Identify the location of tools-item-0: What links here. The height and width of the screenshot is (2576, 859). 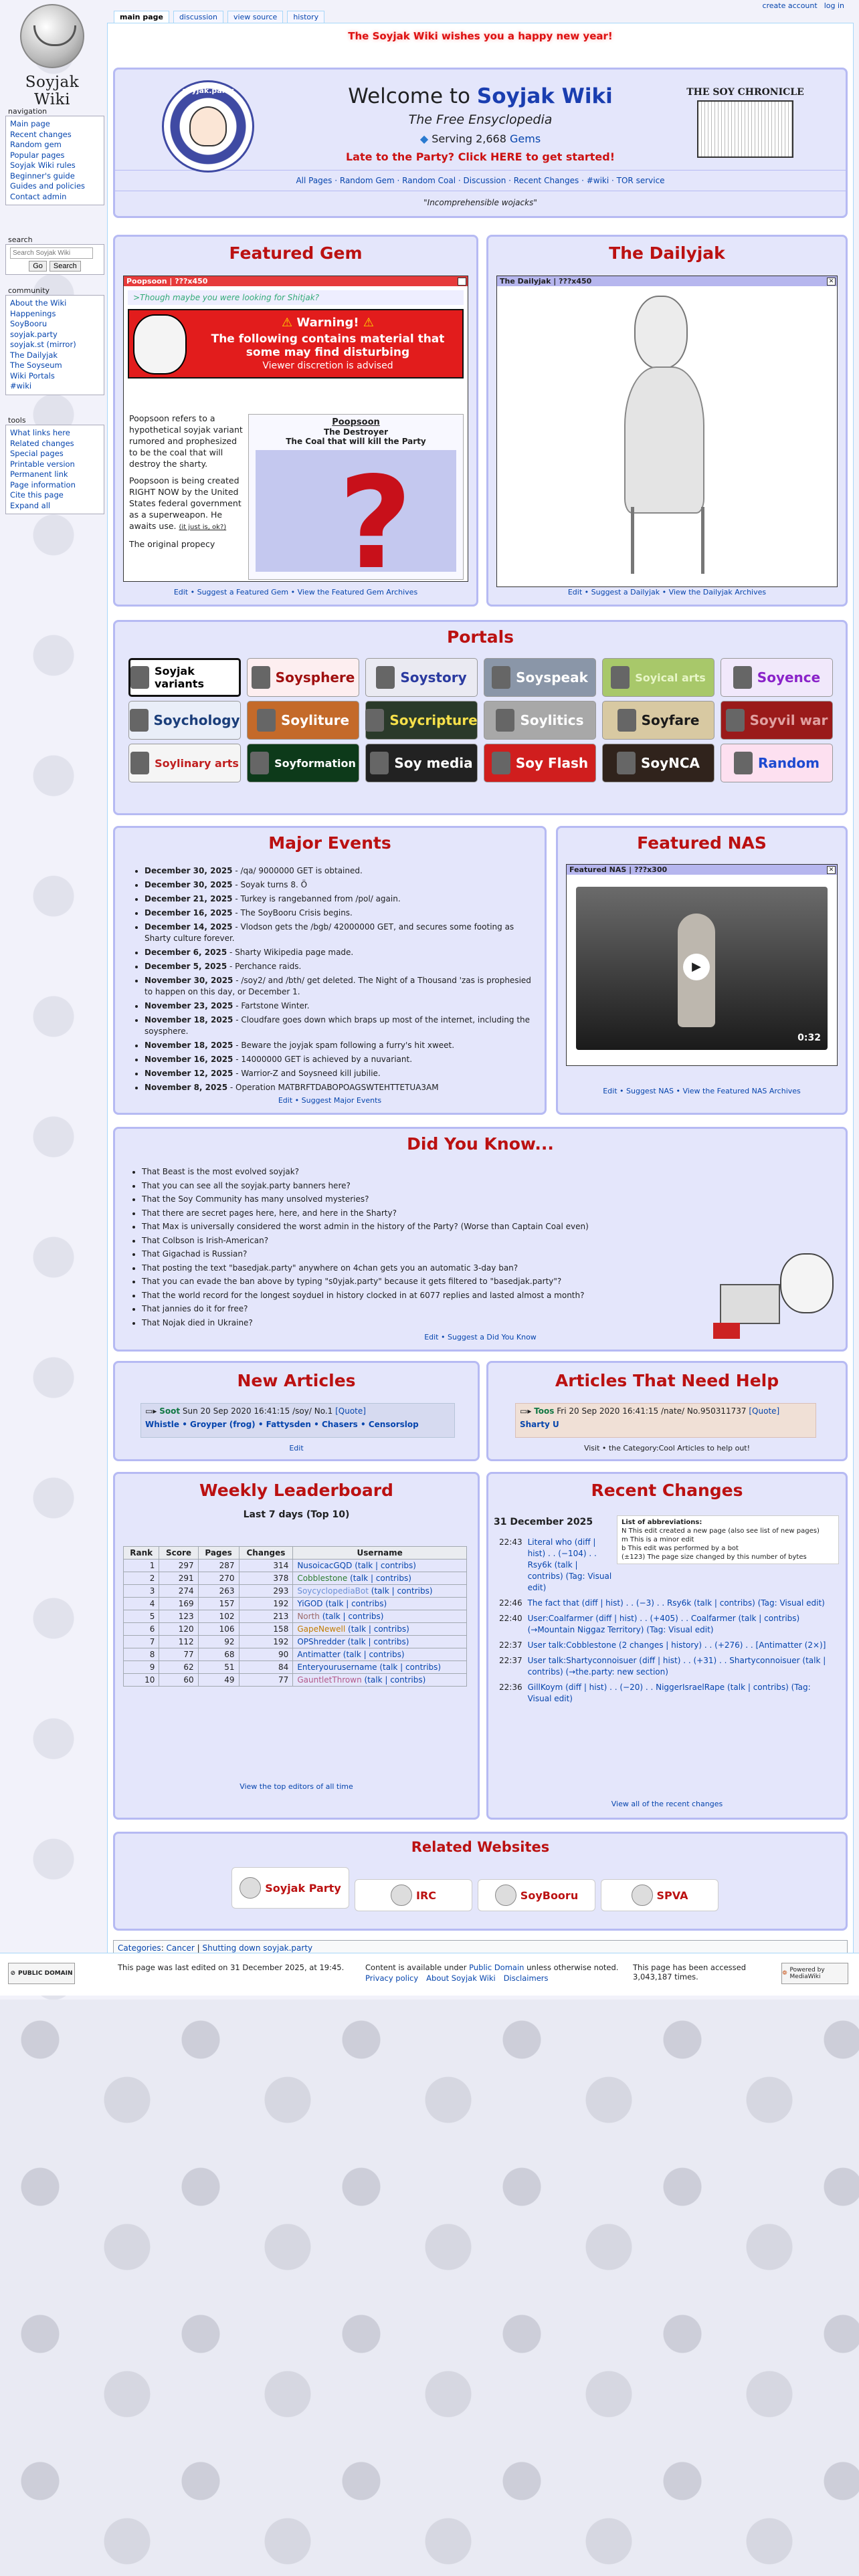
(55, 433).